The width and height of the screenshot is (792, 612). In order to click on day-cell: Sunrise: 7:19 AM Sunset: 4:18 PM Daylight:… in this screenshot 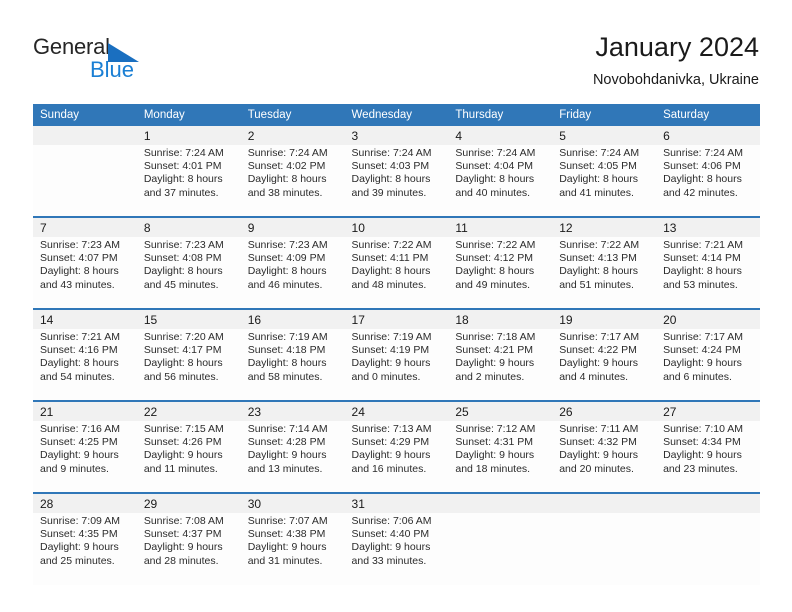, I will do `click(292, 365)`.